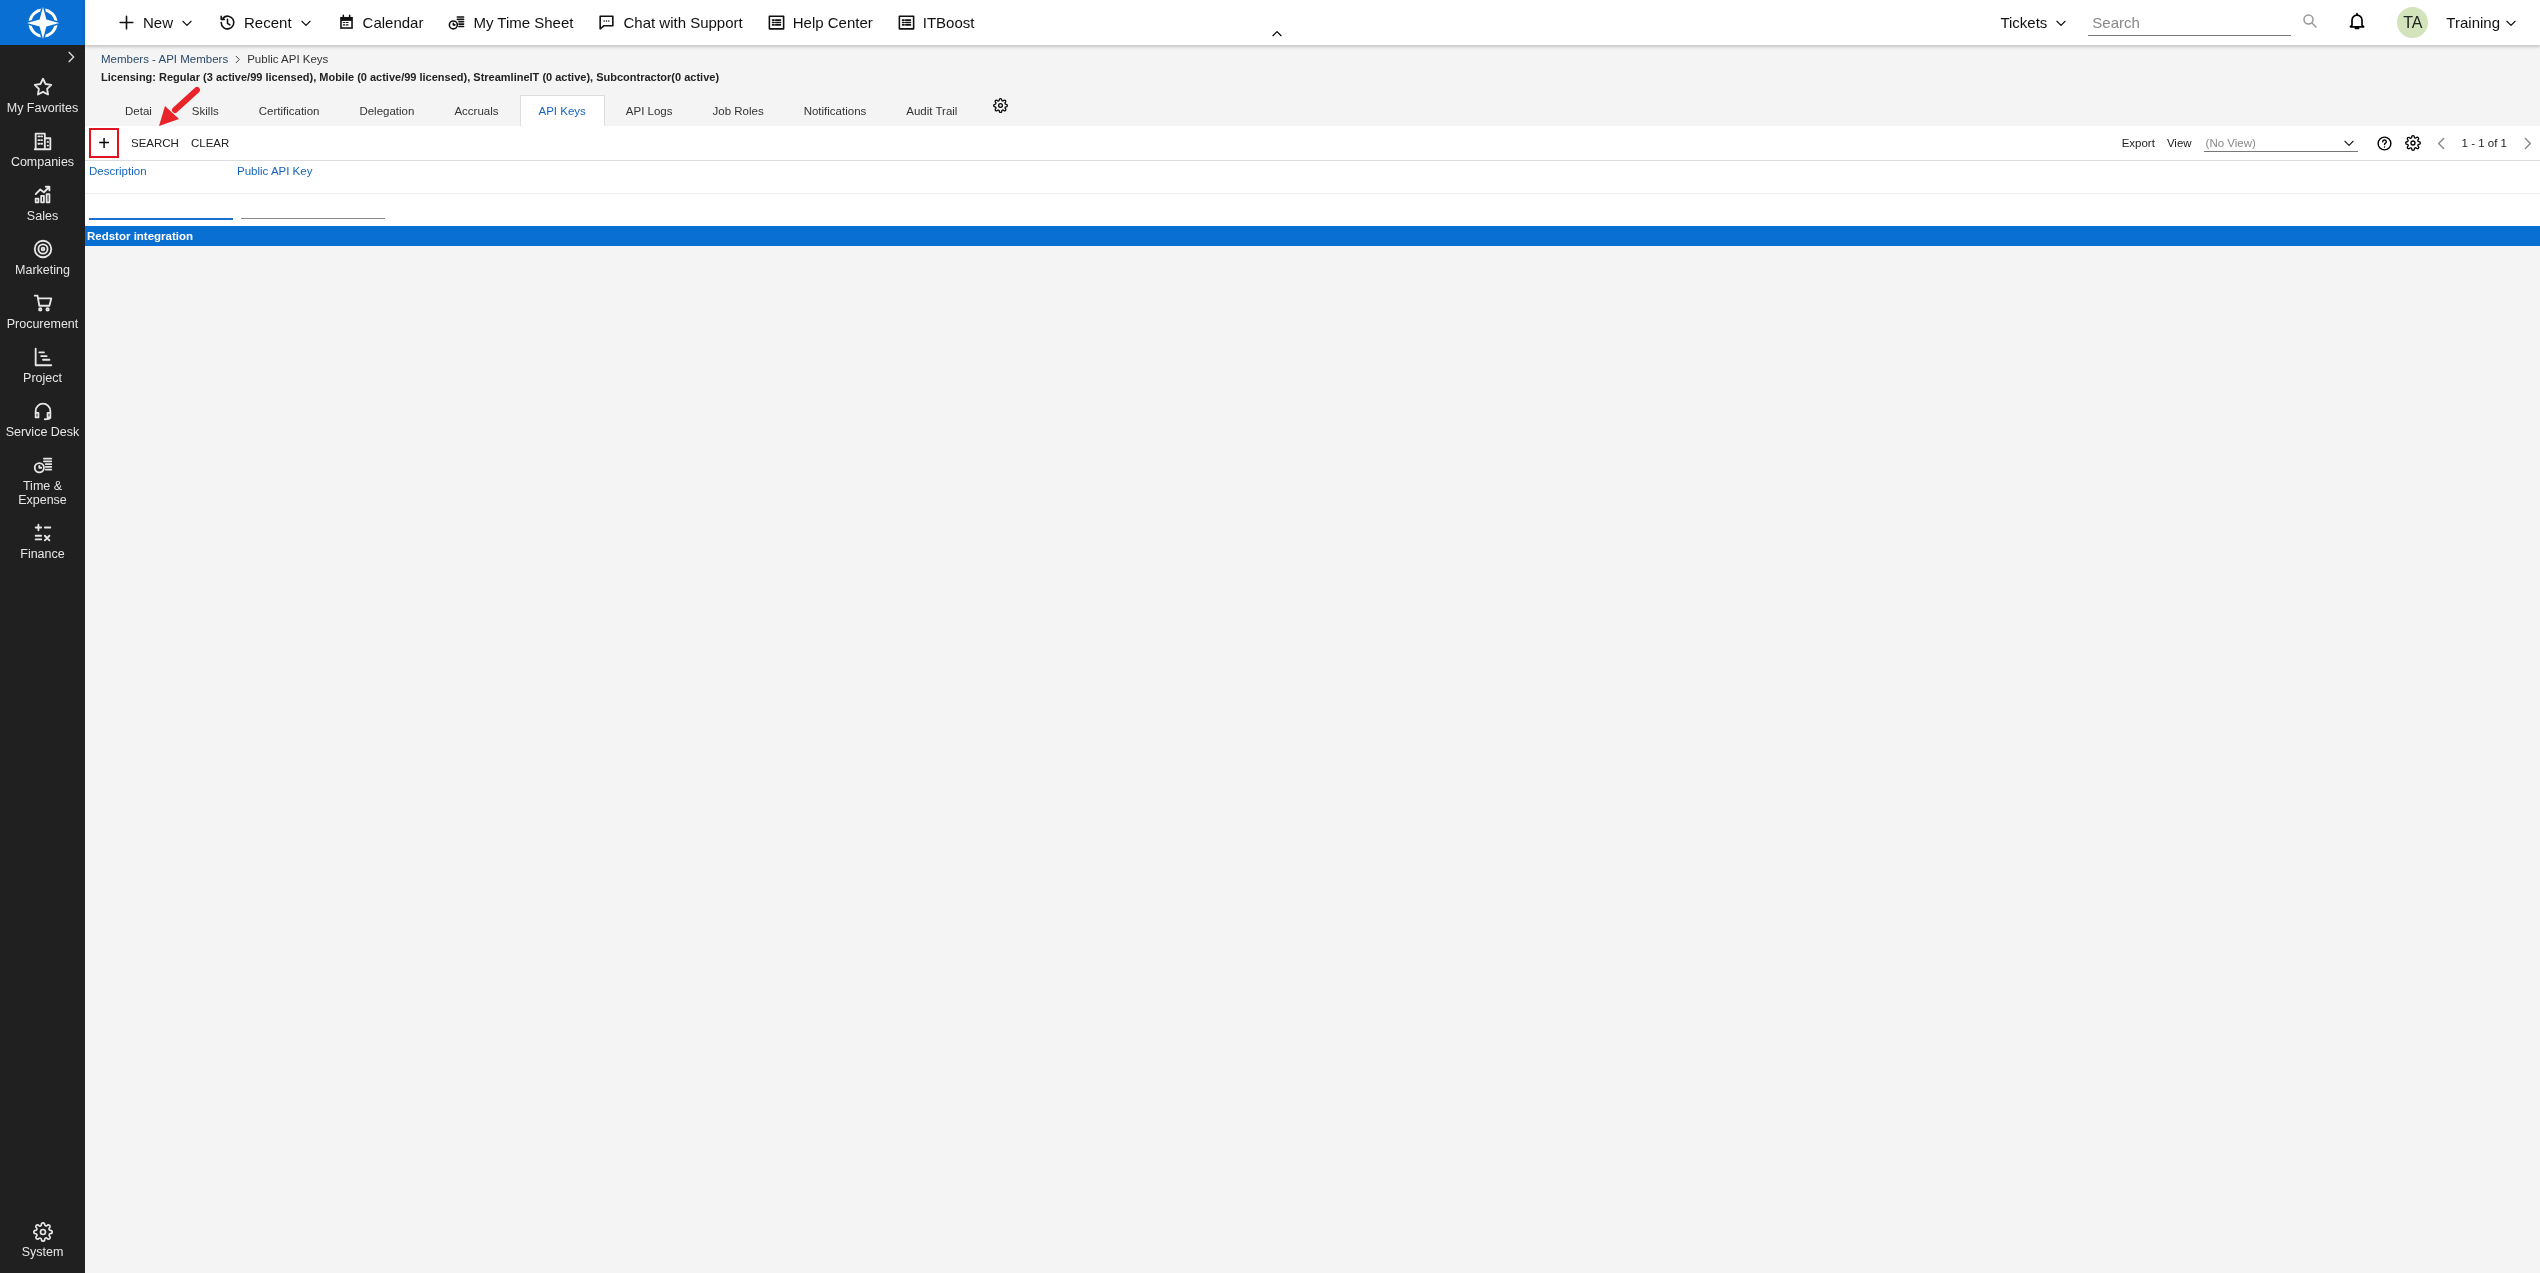 This screenshot has height=1273, width=2540. What do you see at coordinates (42, 303) in the screenshot?
I see `cart-icon` at bounding box center [42, 303].